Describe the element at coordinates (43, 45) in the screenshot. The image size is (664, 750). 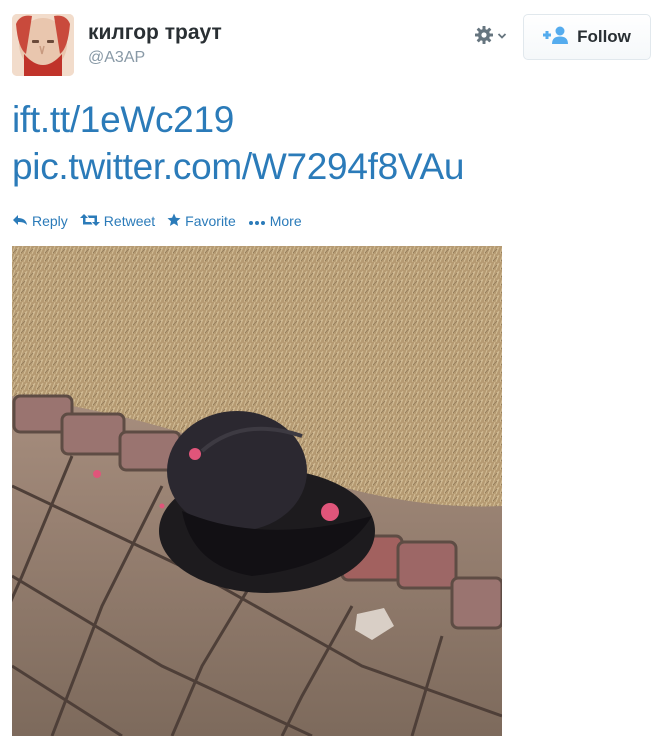
I see `avatar` at that location.